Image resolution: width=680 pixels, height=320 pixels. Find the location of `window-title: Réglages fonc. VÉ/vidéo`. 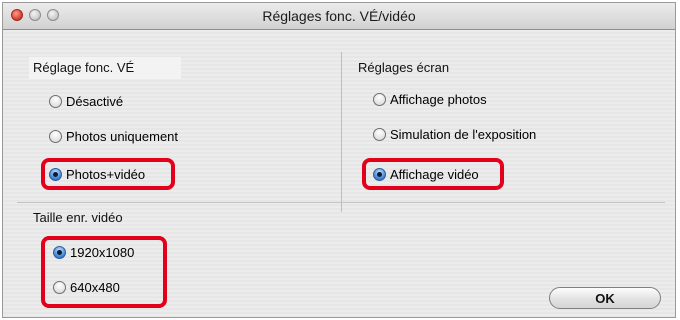

window-title: Réglages fonc. VÉ/vidéo is located at coordinates (339, 16).